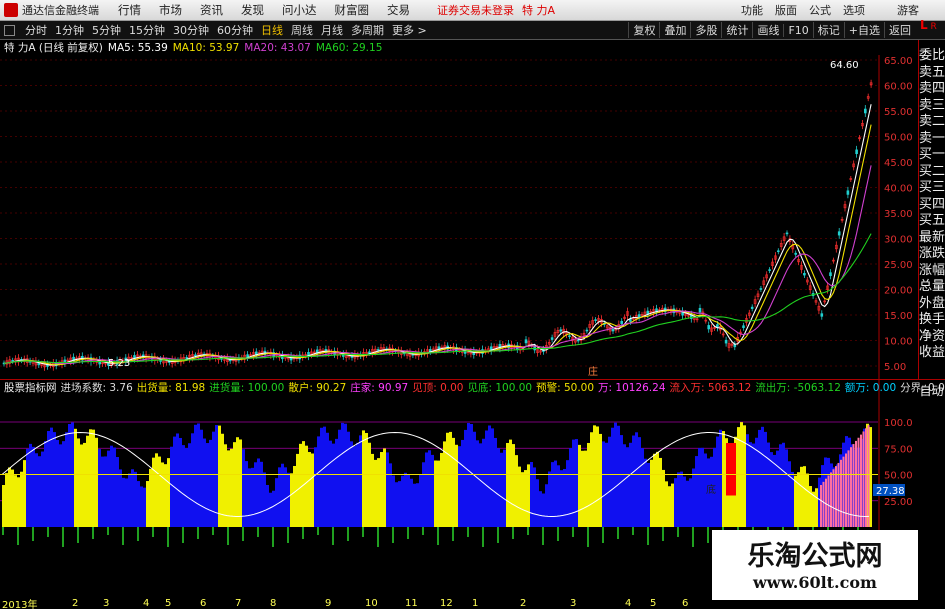  What do you see at coordinates (272, 30) in the screenshot?
I see `period-tab-daily: 日线` at bounding box center [272, 30].